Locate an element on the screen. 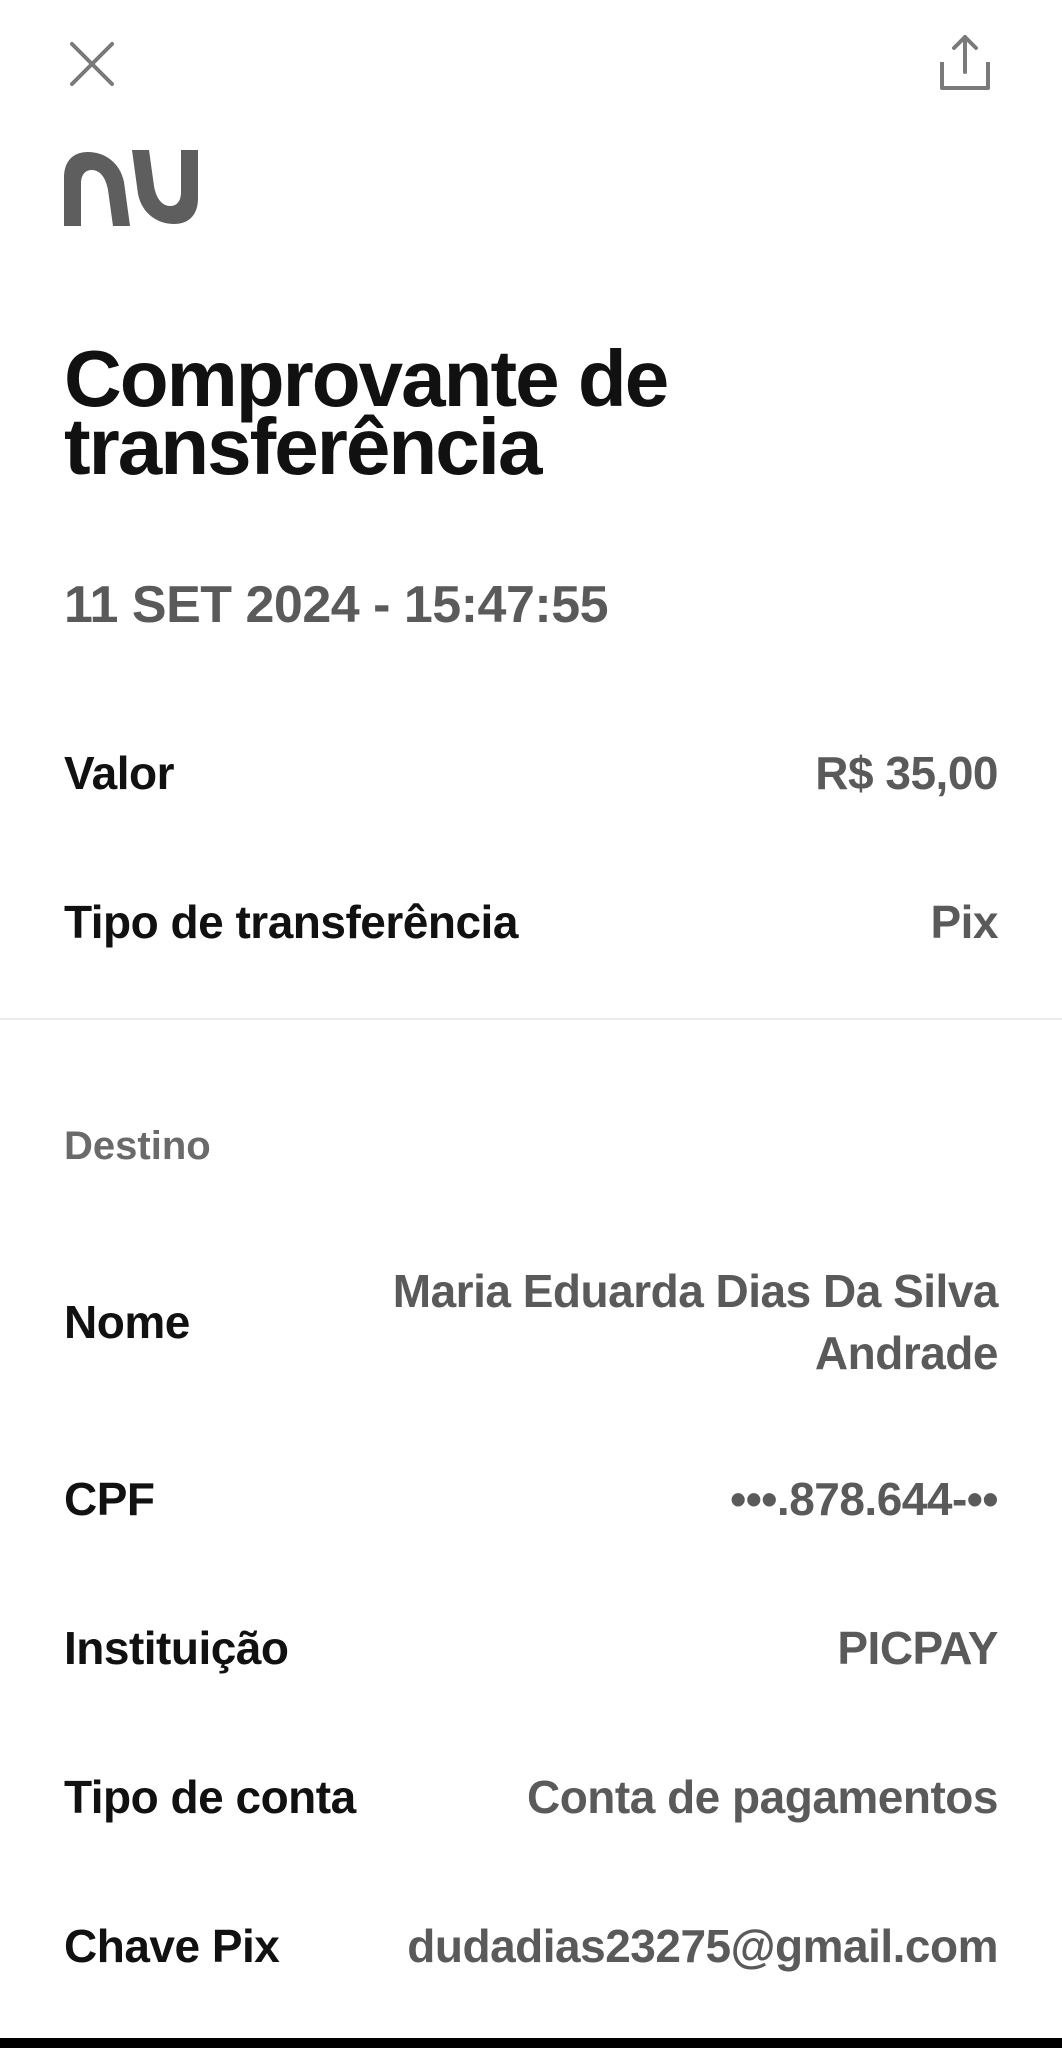 The width and height of the screenshot is (1062, 2048). chave-pix-value: dudadias23275@gmail.com is located at coordinates (702, 1946).